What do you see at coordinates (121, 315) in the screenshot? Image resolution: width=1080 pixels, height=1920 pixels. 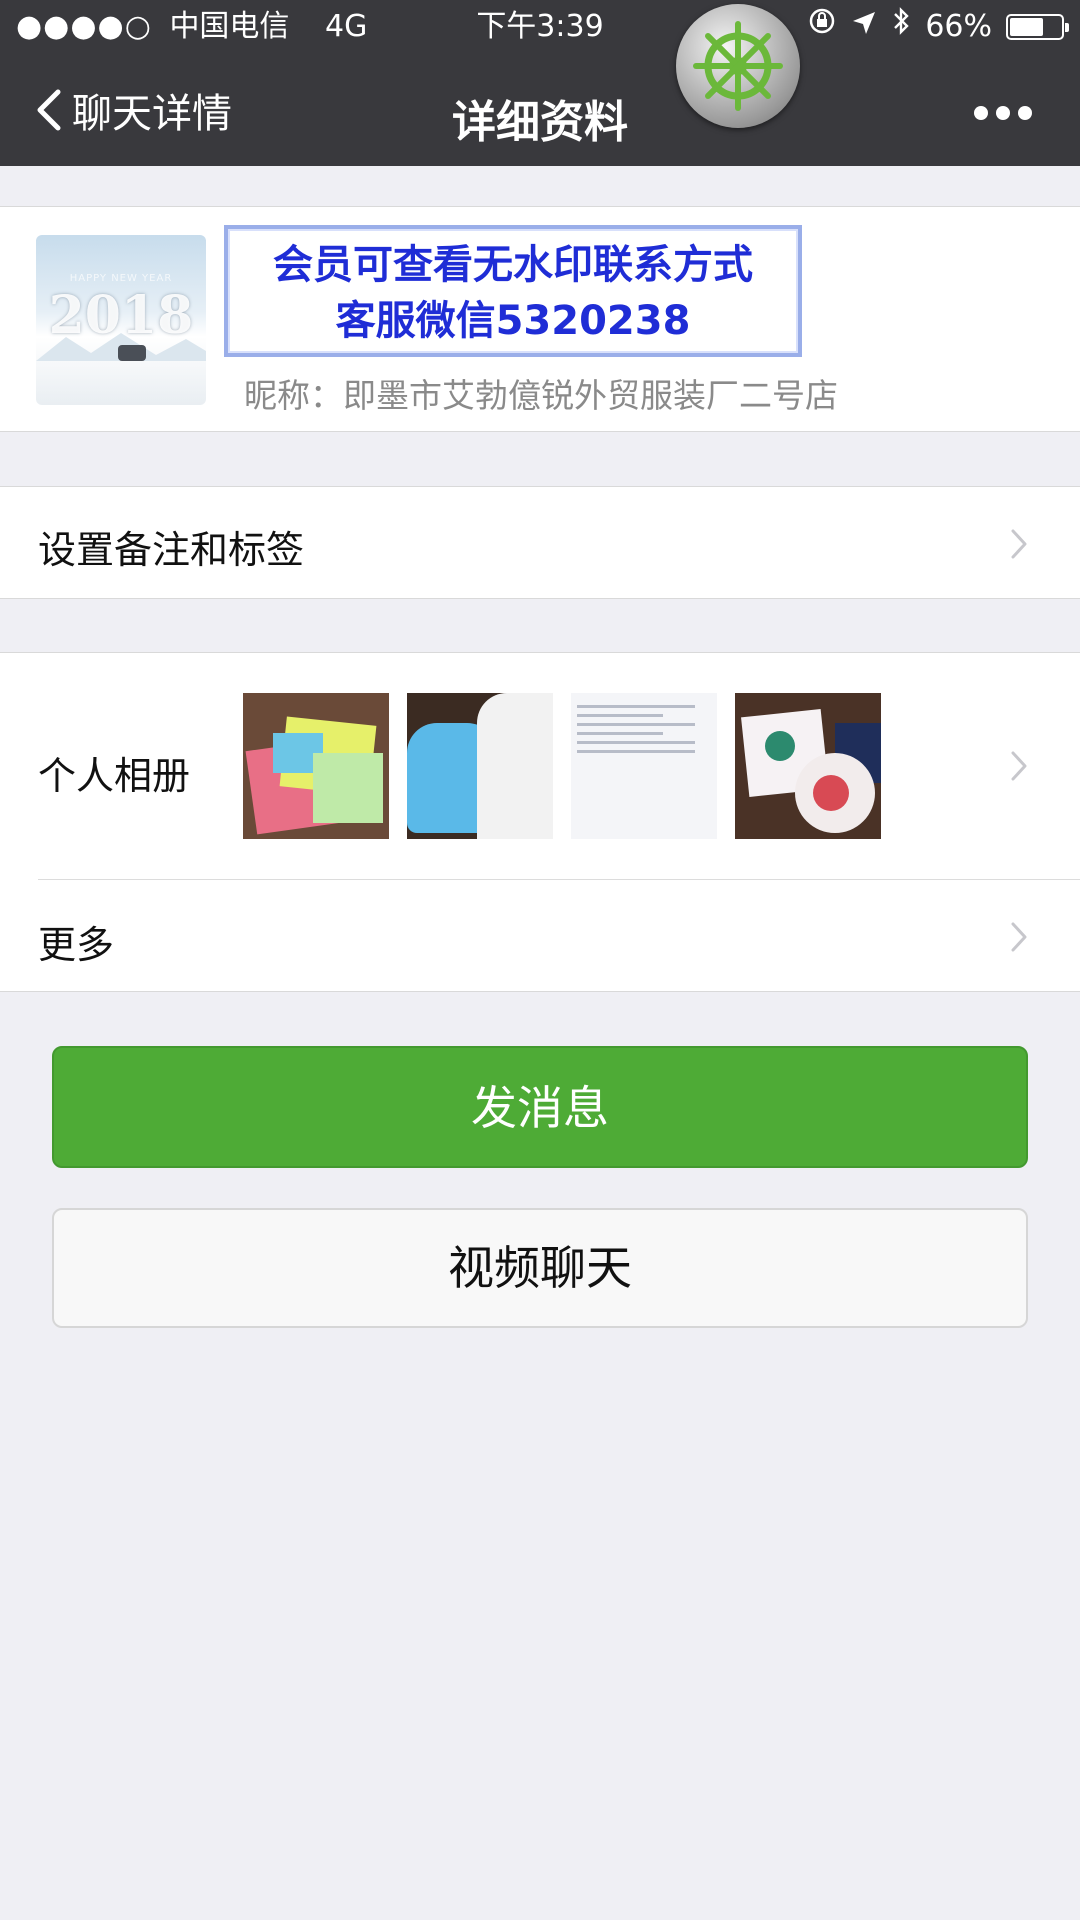 I see `avatar-year: 2018` at bounding box center [121, 315].